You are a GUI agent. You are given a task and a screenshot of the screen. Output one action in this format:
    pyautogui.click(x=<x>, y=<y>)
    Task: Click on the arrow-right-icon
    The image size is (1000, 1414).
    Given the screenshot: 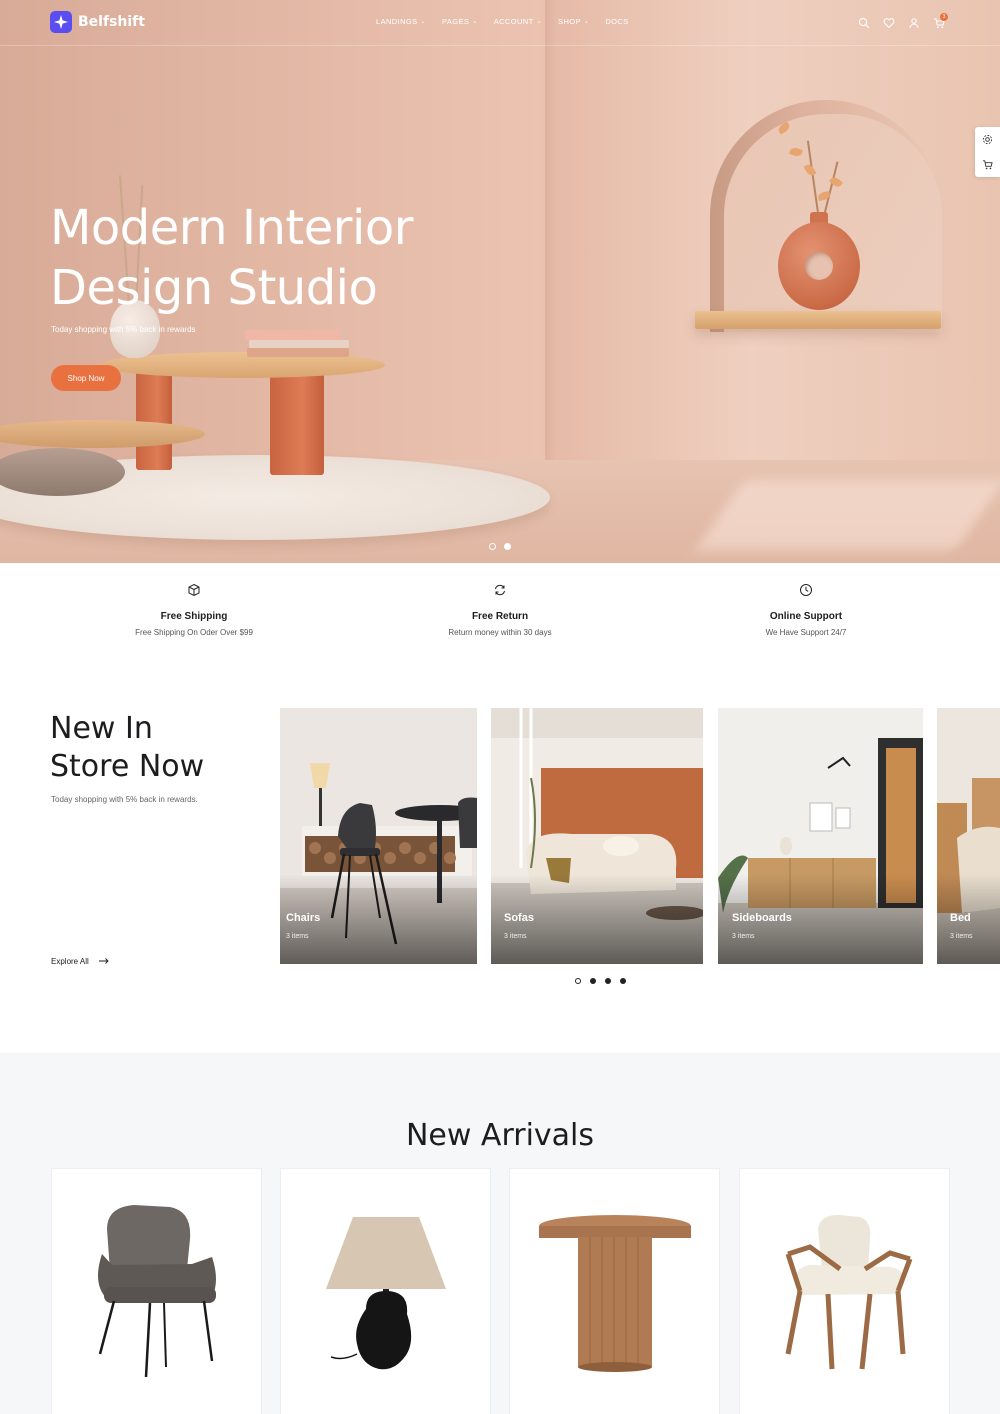 What is the action you would take?
    pyautogui.click(x=103, y=961)
    